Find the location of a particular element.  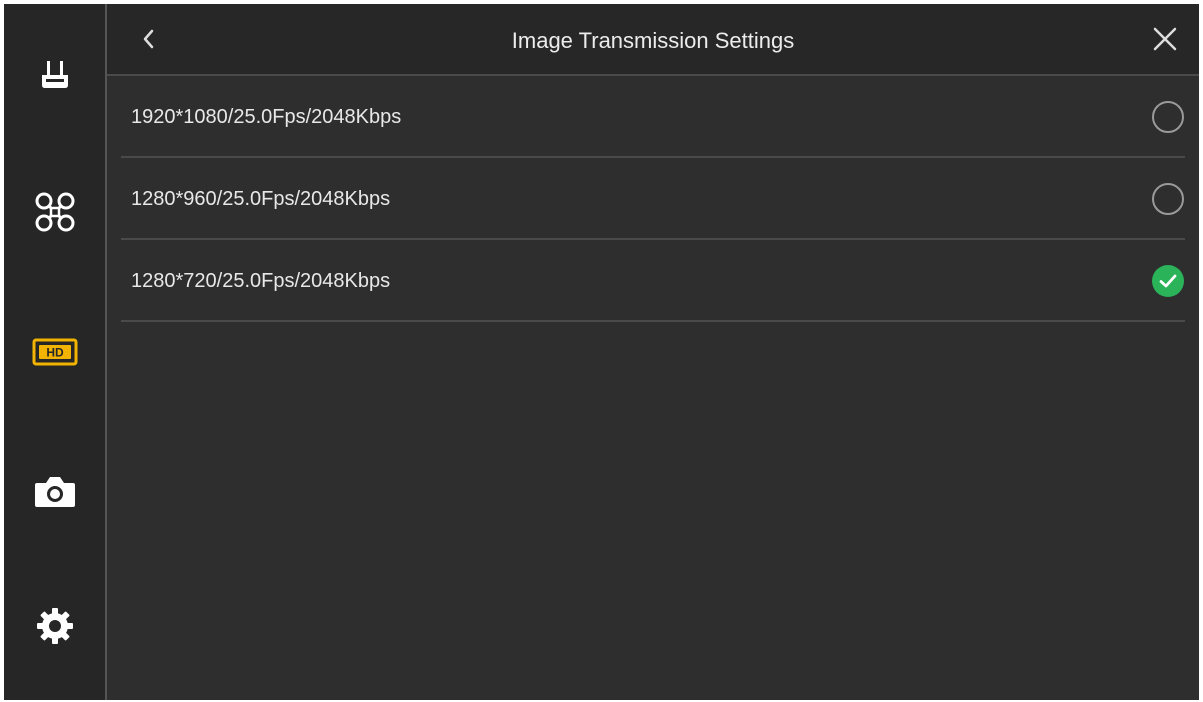

option-label: 1280*960/25.0Fps/2048Kbps is located at coordinates (261, 199).